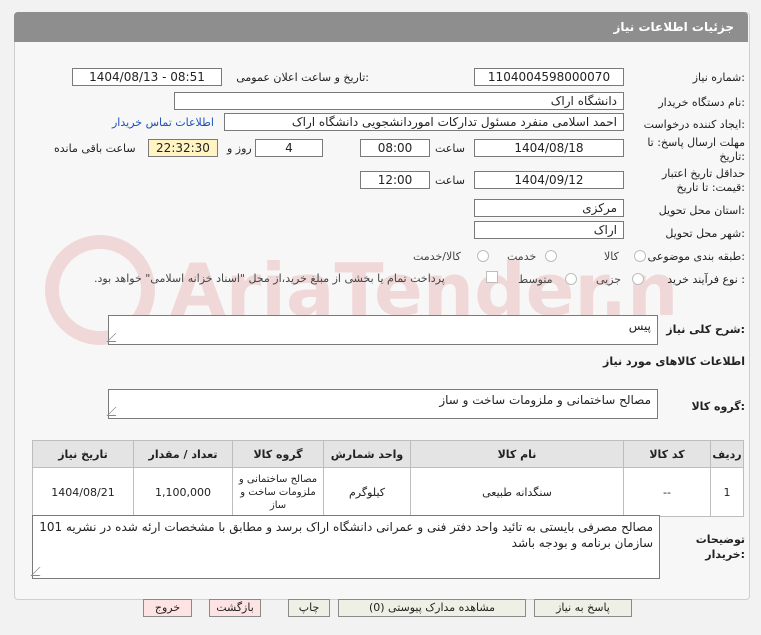 This screenshot has width=761, height=635. What do you see at coordinates (674, 361) in the screenshot?
I see `goods-section-title: اطلاعات کالاهای مورد نیاز` at bounding box center [674, 361].